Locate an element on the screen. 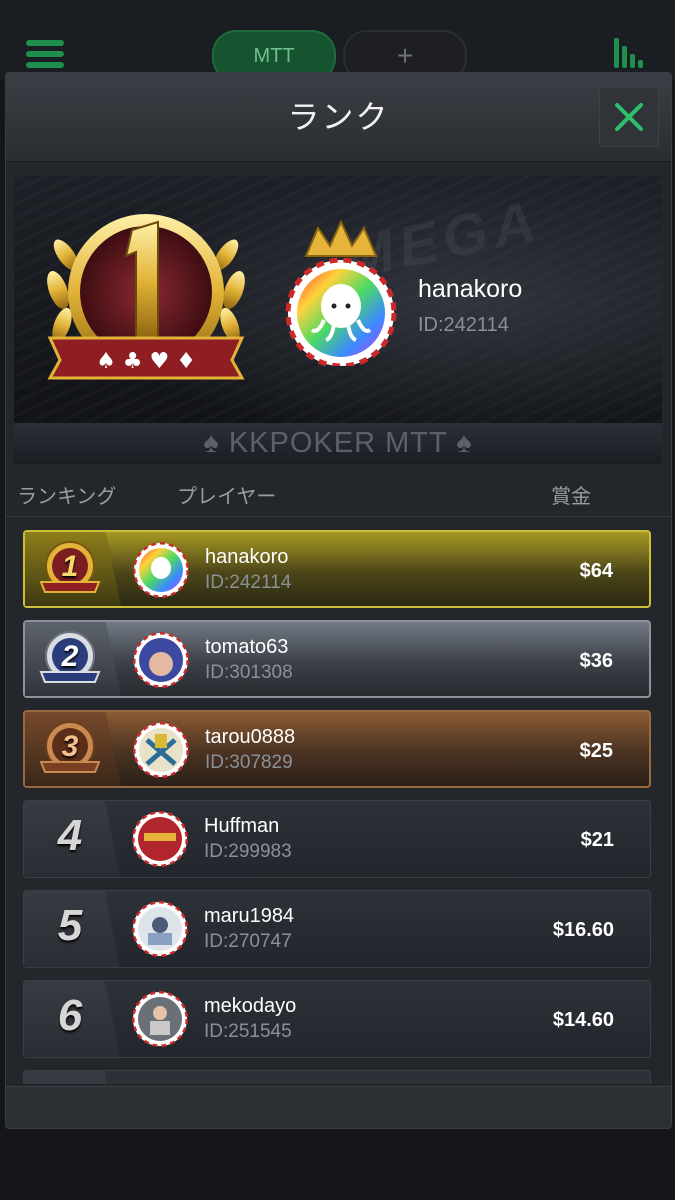  ranking-row: 1 hanakoro ID:242114 $64 is located at coordinates (337, 569).